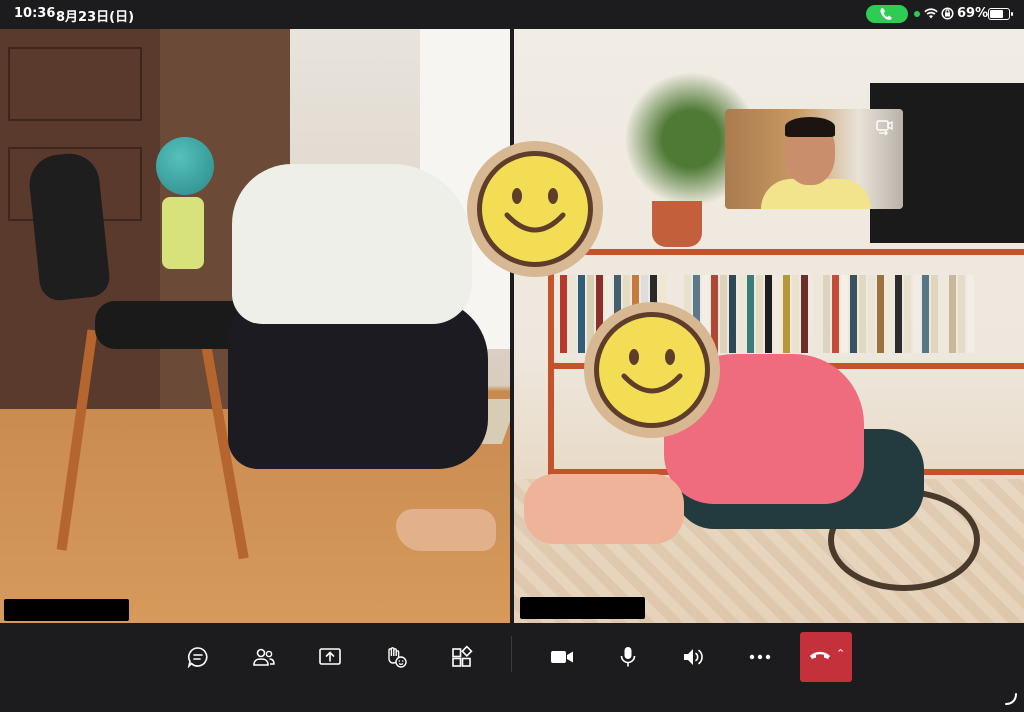  Describe the element at coordinates (185, 166) in the screenshot. I see `scene-exercise-ball` at that location.